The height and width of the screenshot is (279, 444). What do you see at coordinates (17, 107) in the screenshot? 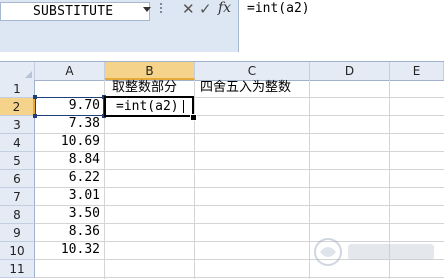
I see `row-header-2: 2` at bounding box center [17, 107].